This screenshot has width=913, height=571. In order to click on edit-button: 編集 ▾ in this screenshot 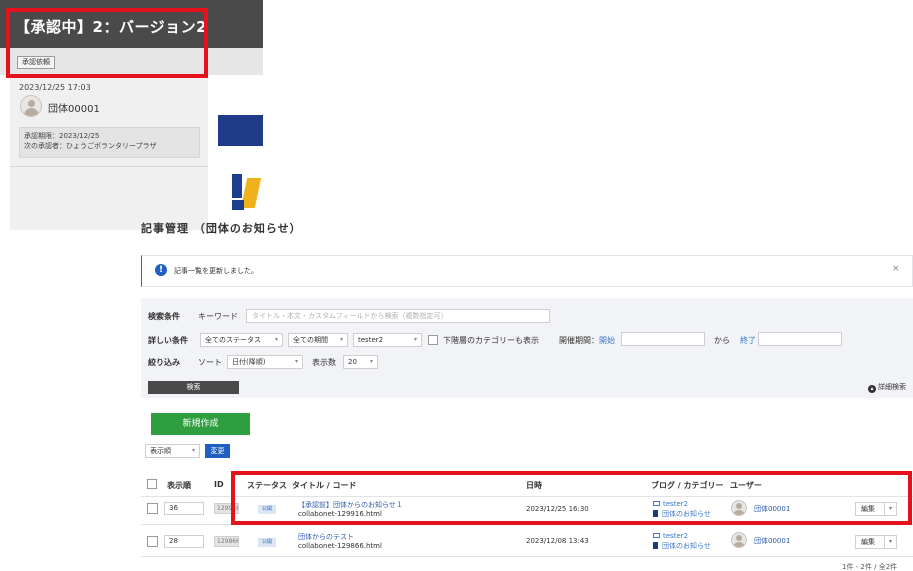, I will do `click(876, 542)`.